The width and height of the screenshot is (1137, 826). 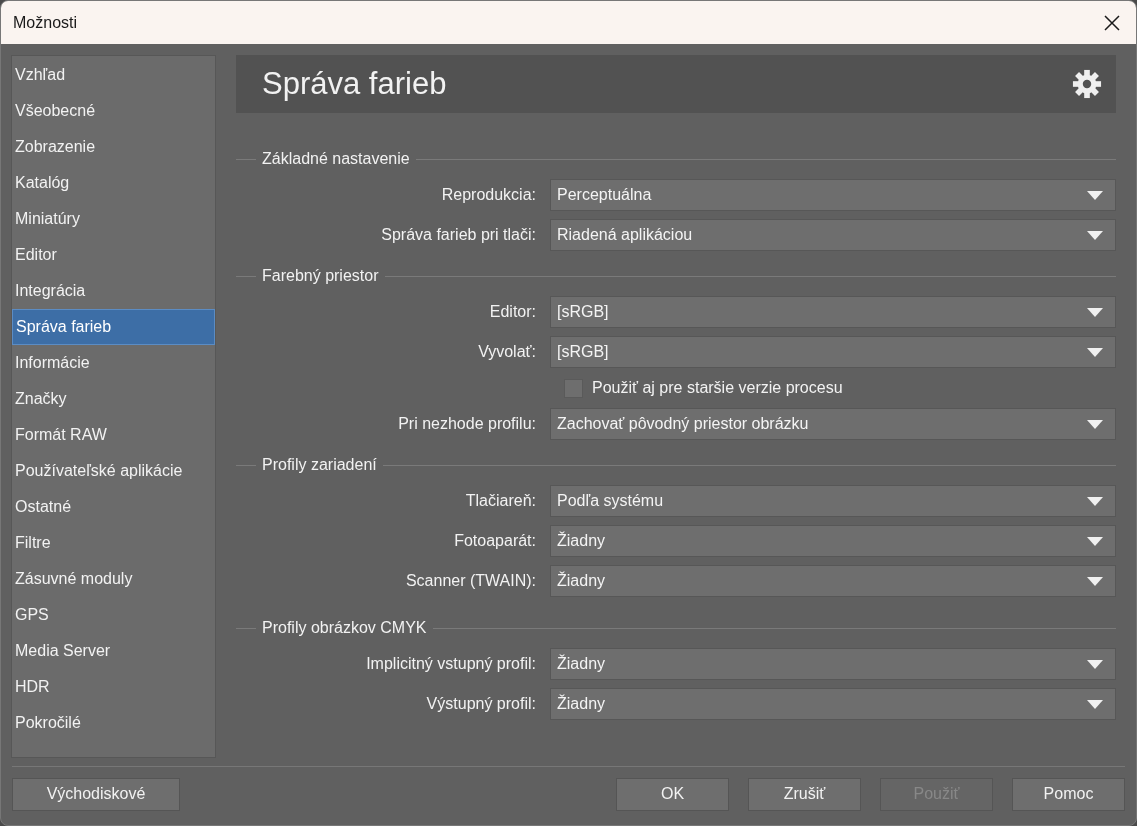 I want to click on dropdown-select: Perceptuálna, so click(x=833, y=195).